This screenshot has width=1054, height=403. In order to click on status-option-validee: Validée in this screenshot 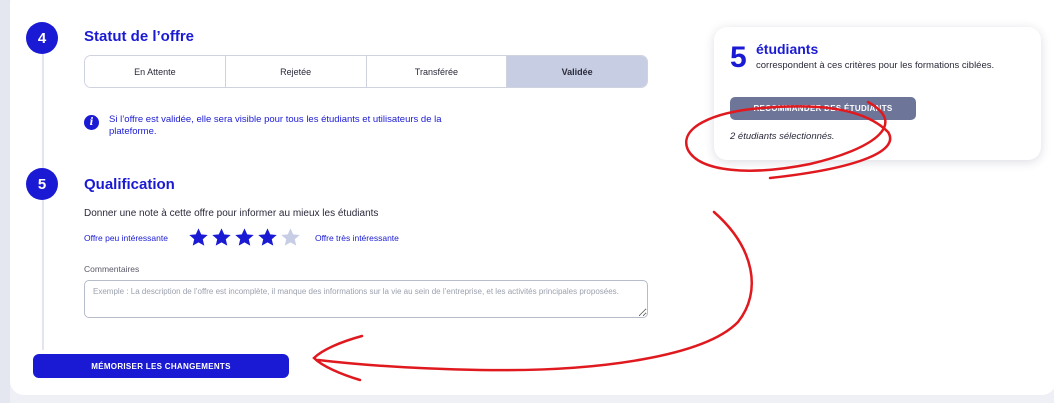, I will do `click(577, 71)`.